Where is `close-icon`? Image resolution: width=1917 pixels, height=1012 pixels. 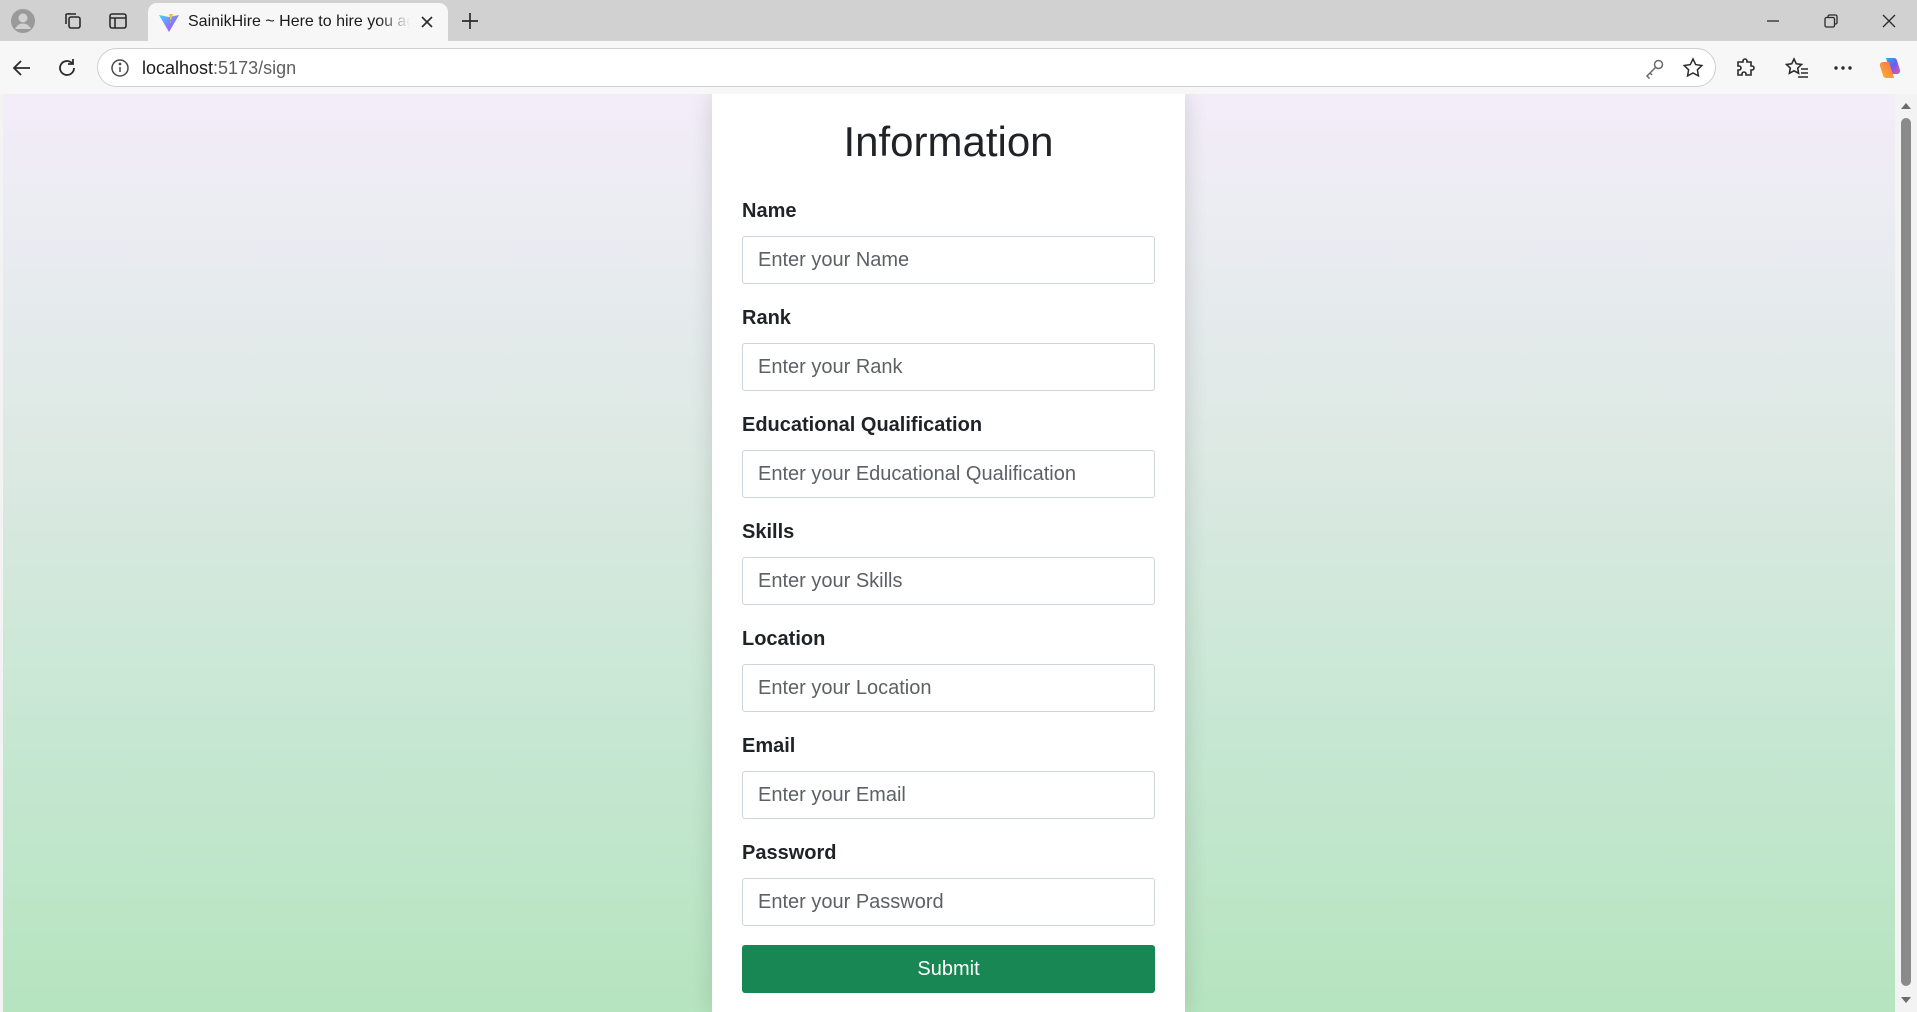 close-icon is located at coordinates (1889, 20).